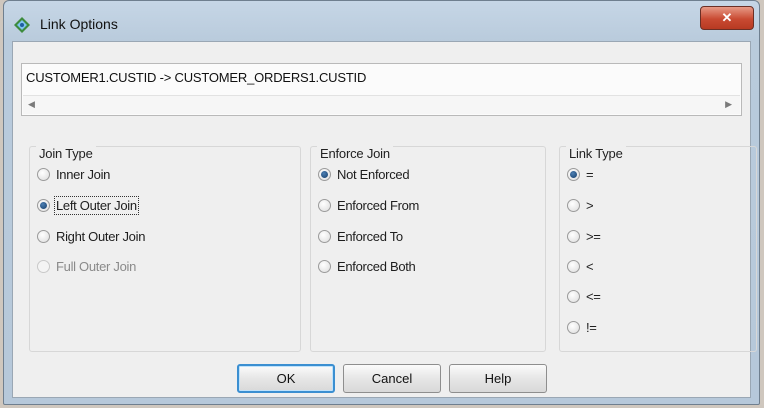  I want to click on radio-left-outer-join: Left Outer Join, so click(88, 205).